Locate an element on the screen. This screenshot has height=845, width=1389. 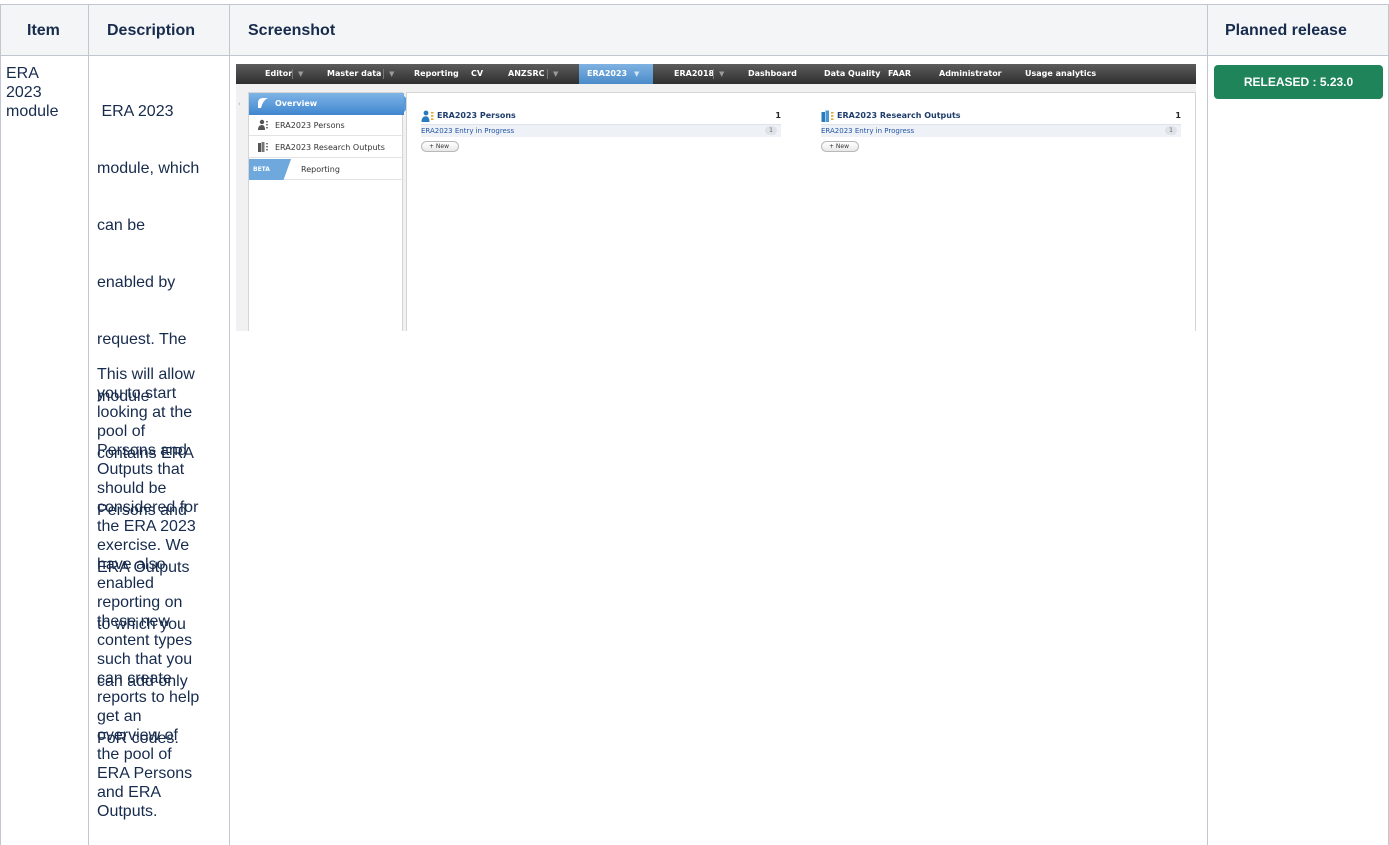
nav-faar: FAAR is located at coordinates (899, 74).